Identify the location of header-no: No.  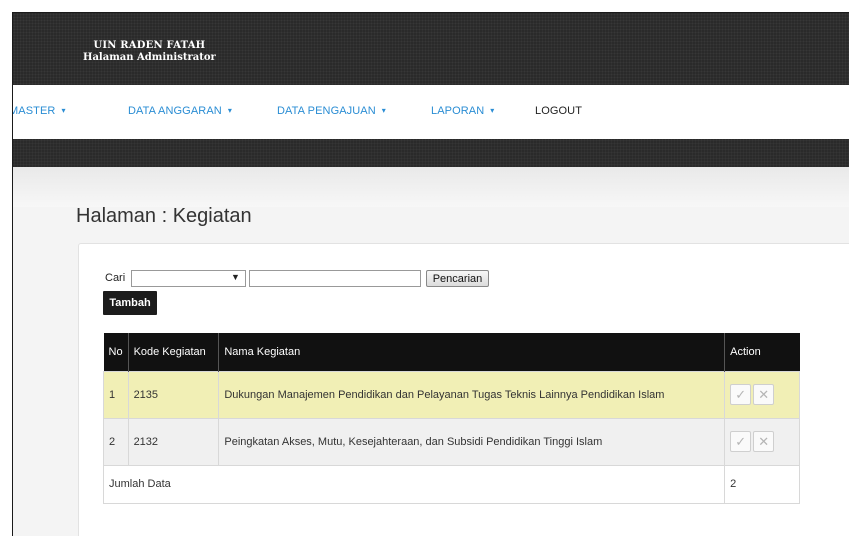
(116, 352).